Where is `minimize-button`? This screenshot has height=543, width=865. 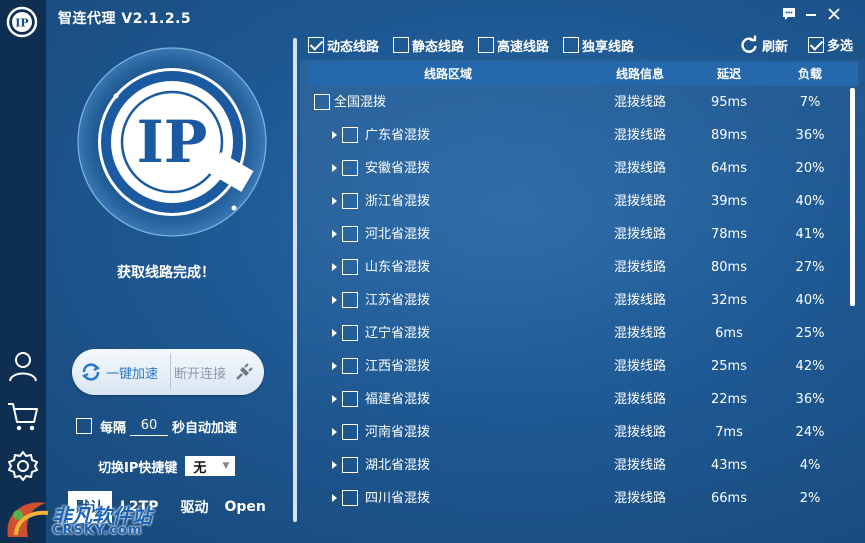 minimize-button is located at coordinates (811, 14).